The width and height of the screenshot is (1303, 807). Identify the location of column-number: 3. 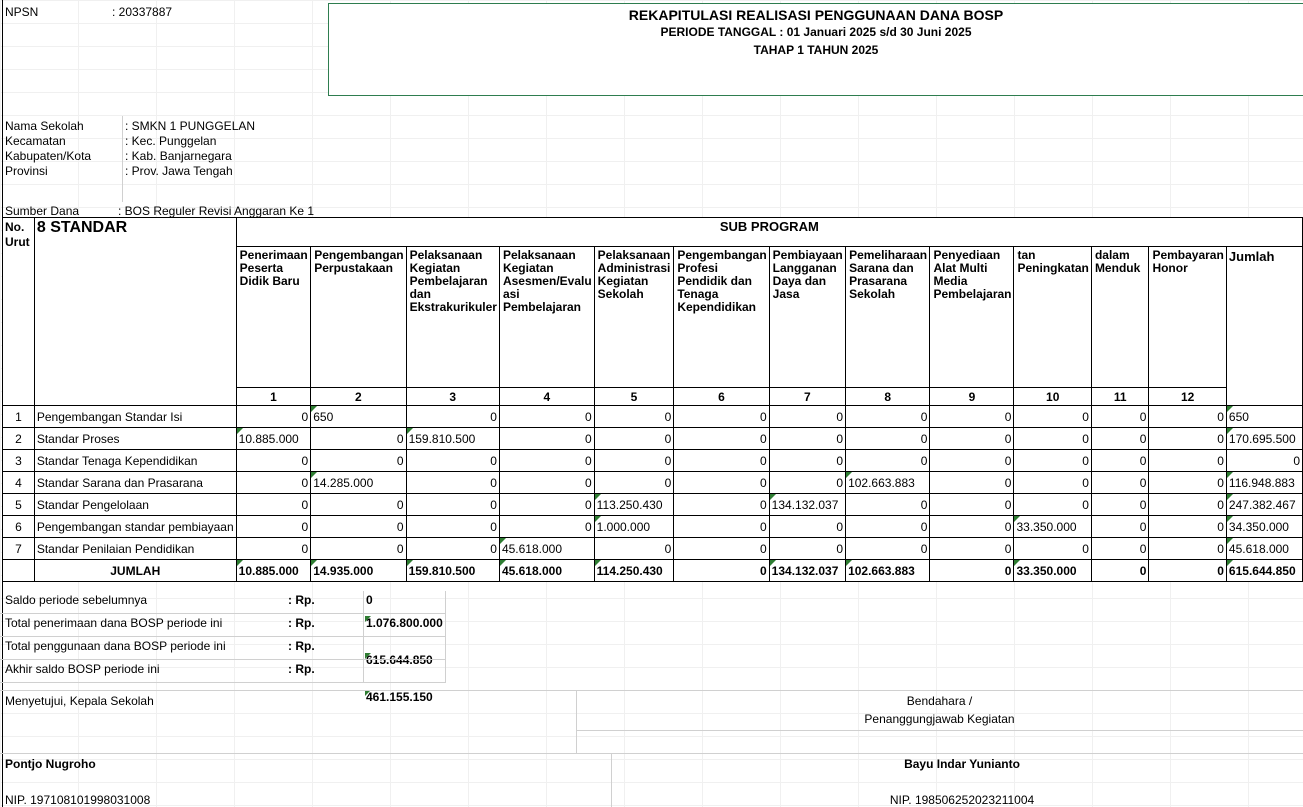
(452, 396).